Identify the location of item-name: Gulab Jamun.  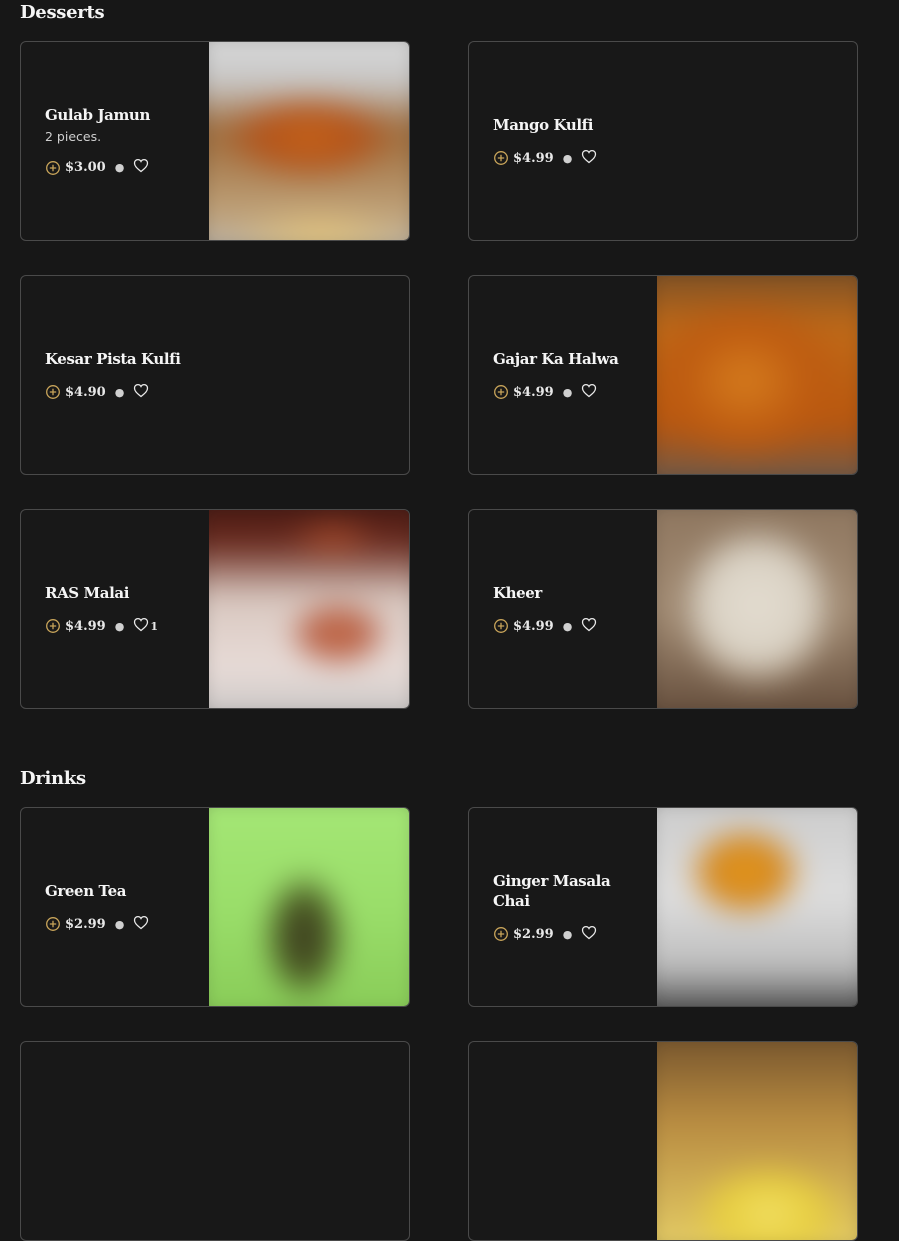
(97, 115).